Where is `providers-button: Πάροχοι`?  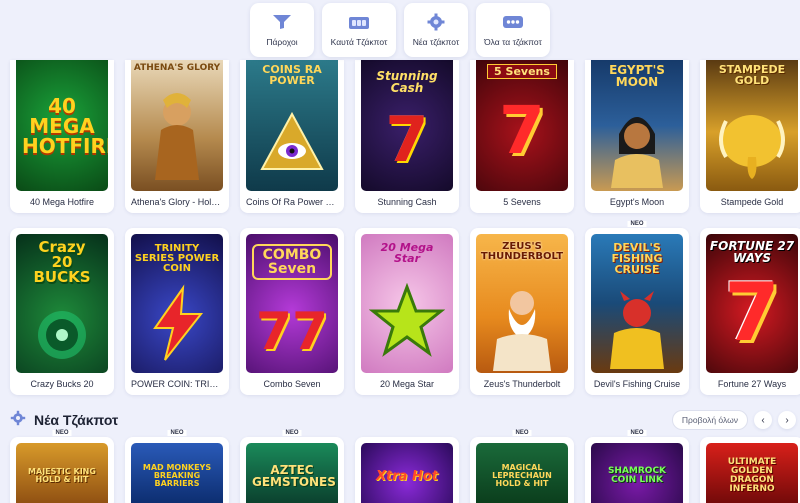 providers-button: Πάροχοι is located at coordinates (282, 30).